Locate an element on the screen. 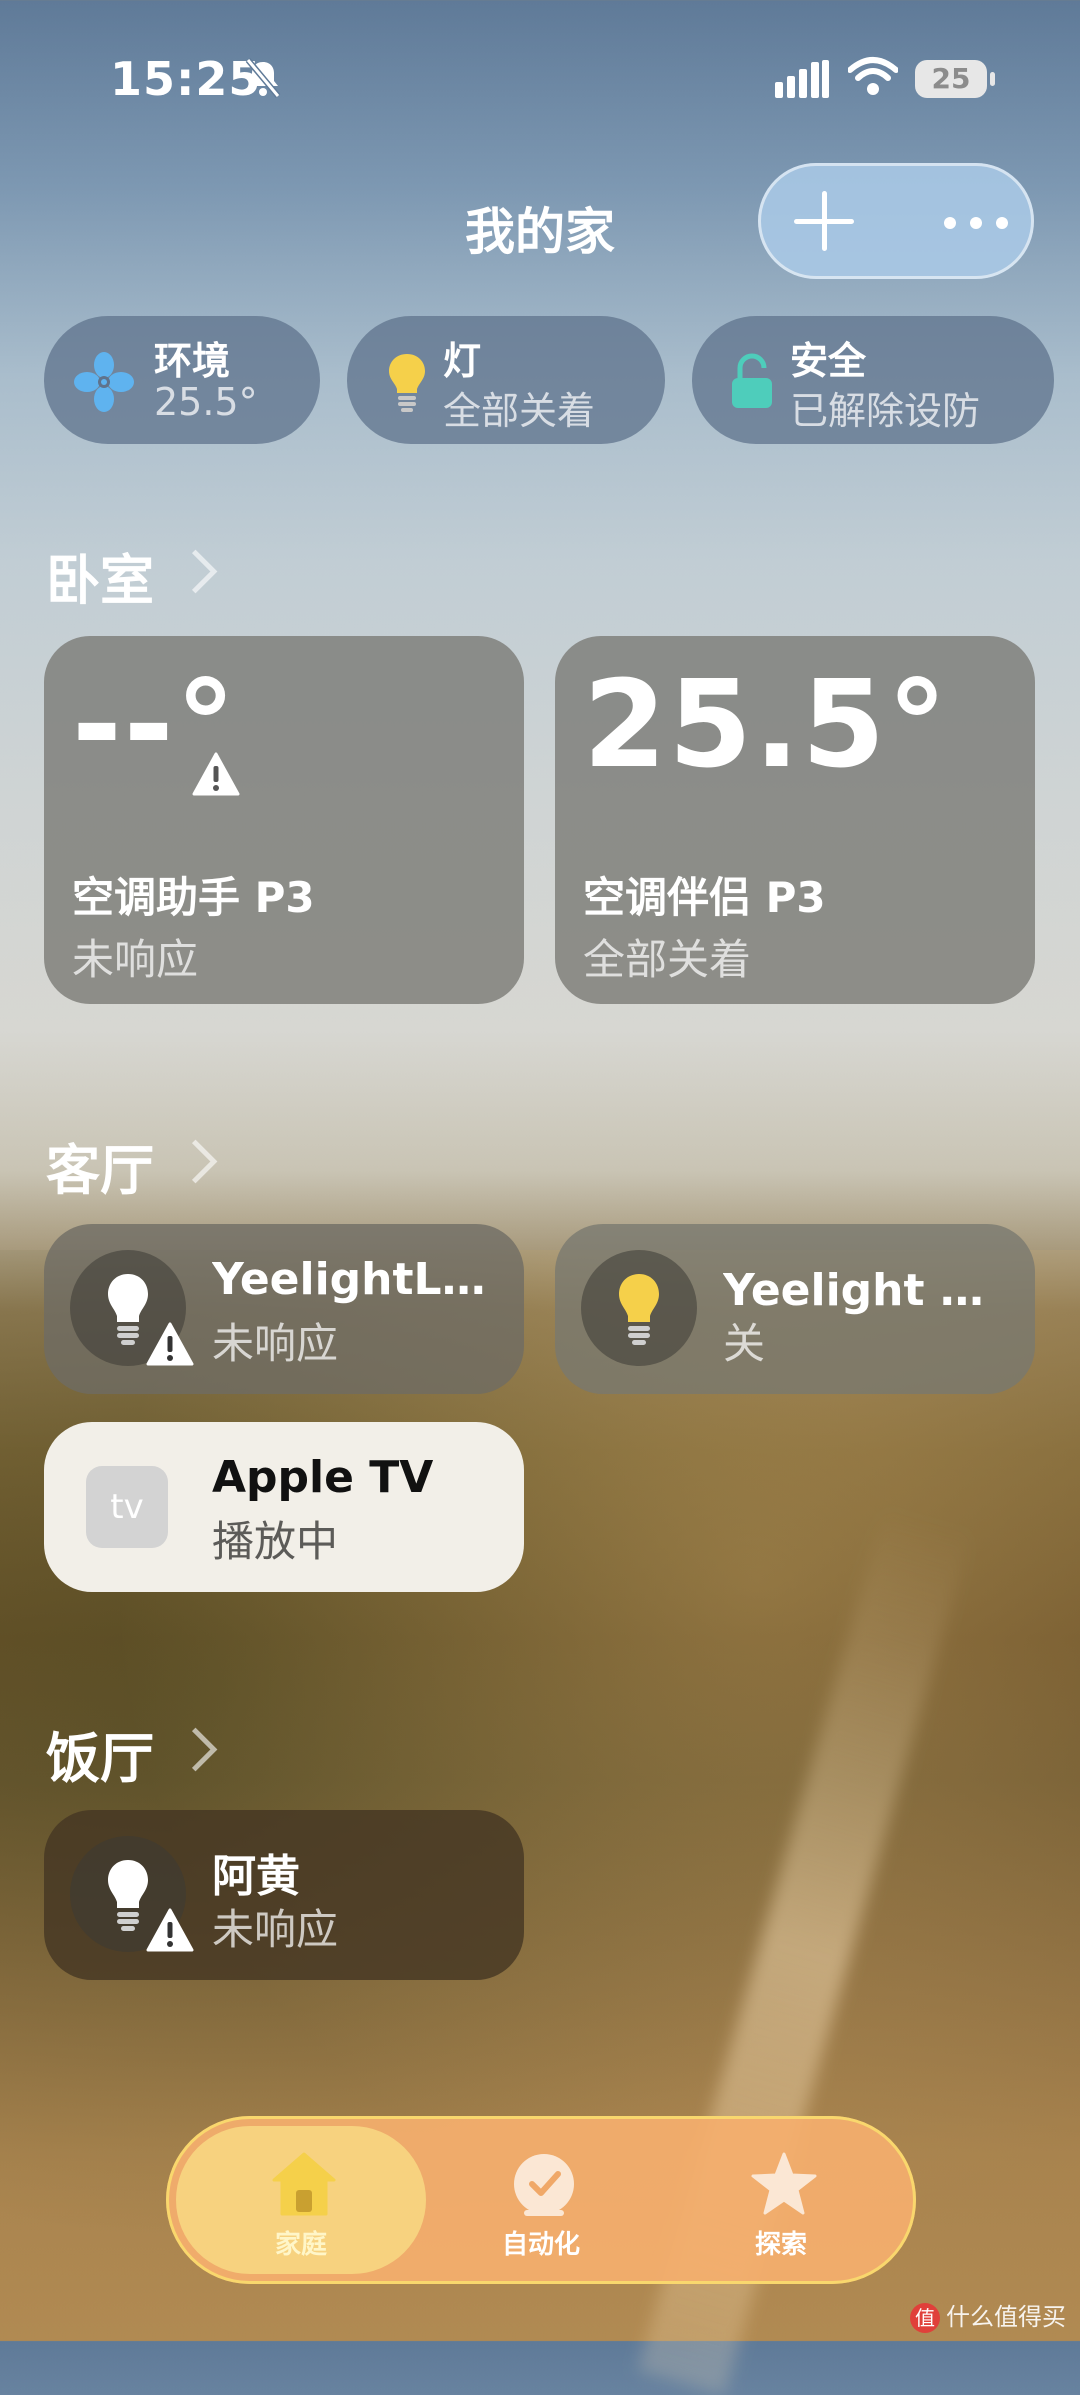  silent-bell-icon is located at coordinates (263, 78).